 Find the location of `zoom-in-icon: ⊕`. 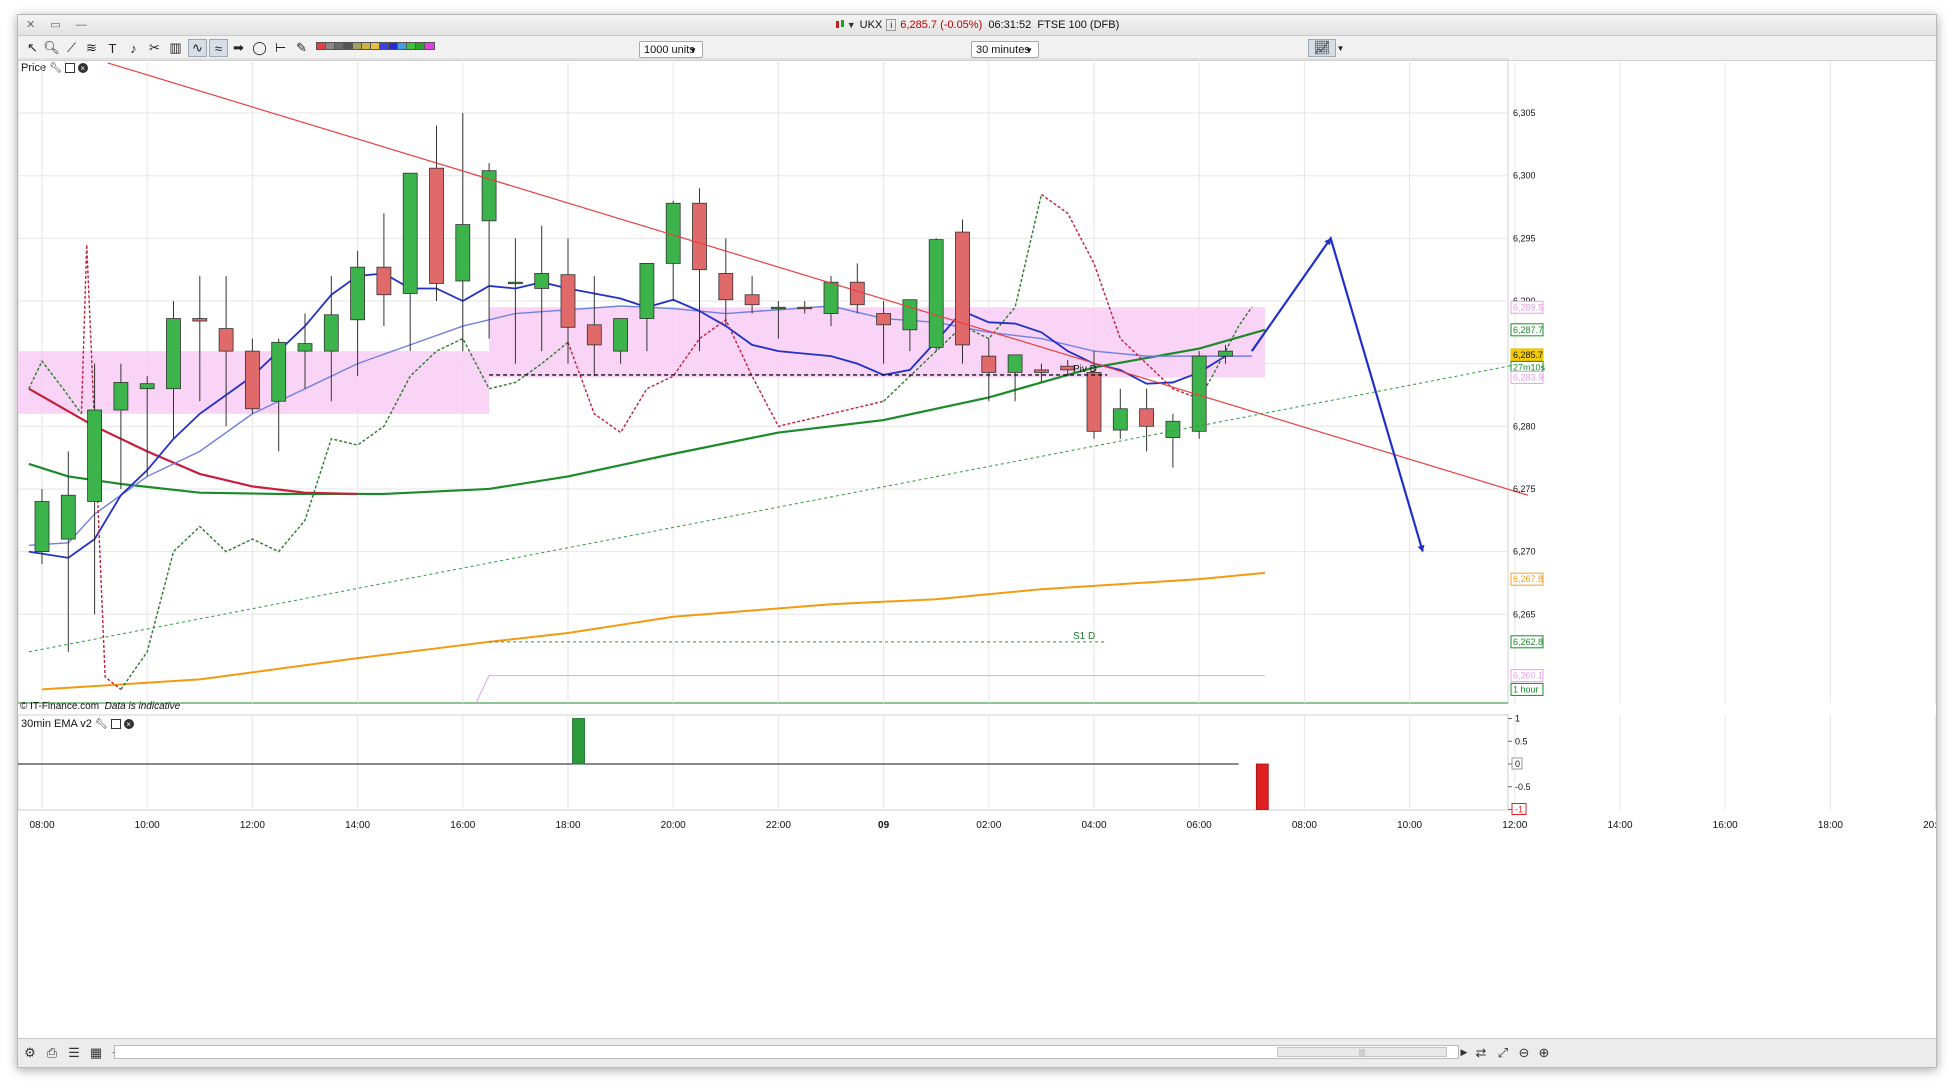

zoom-in-icon: ⊕ is located at coordinates (1544, 1052).